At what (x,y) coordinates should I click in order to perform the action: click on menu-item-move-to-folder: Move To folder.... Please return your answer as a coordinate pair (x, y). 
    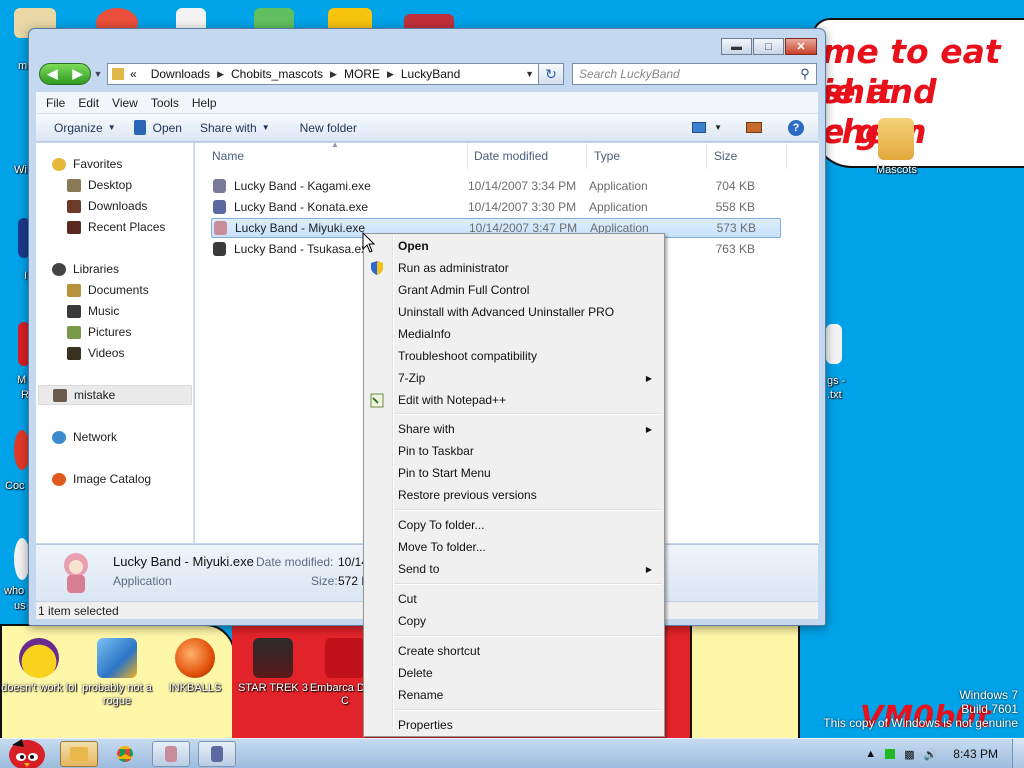
    Looking at the image, I should click on (514, 547).